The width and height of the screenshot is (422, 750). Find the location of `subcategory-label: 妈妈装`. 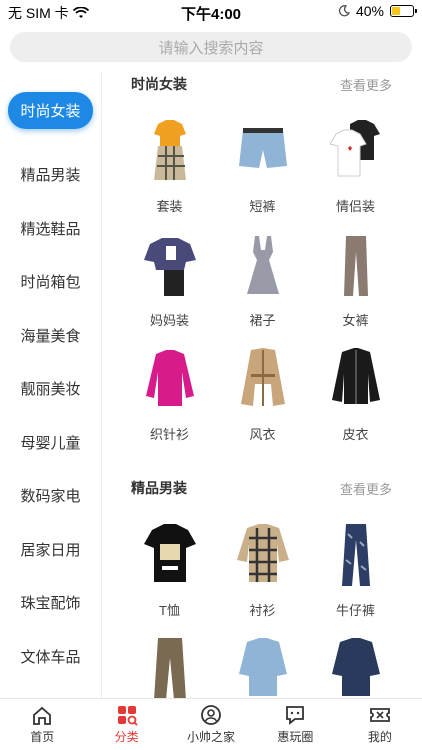

subcategory-label: 妈妈装 is located at coordinates (169, 320).